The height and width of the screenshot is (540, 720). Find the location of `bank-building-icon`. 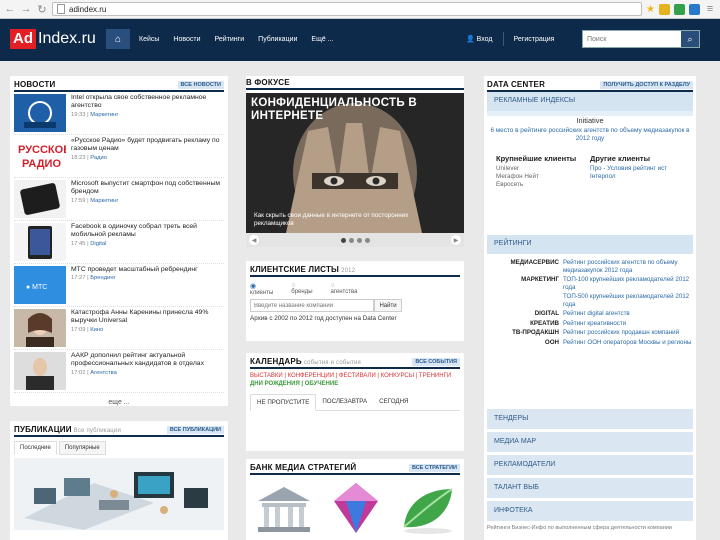

bank-building-icon is located at coordinates (284, 508).